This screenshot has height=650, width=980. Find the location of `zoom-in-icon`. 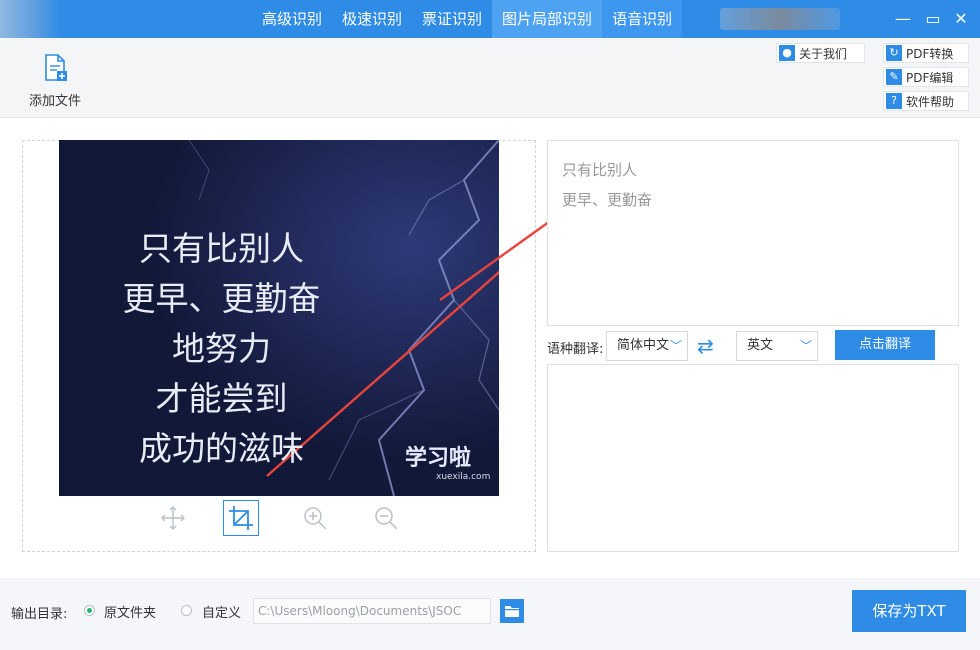

zoom-in-icon is located at coordinates (315, 518).